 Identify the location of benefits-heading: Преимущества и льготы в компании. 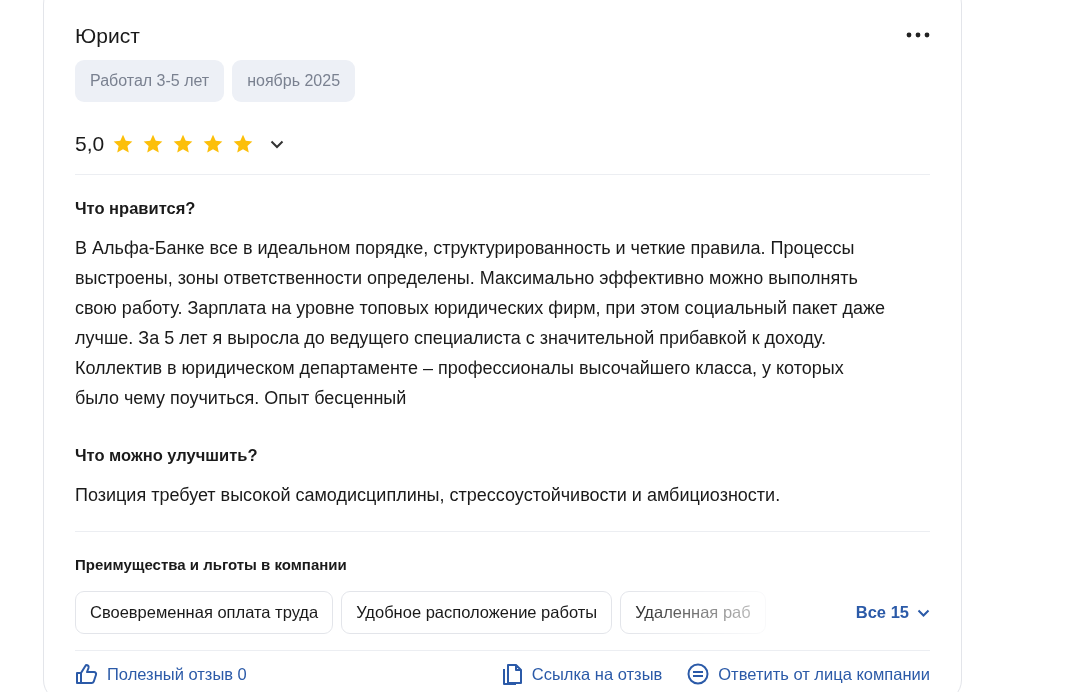
(211, 564).